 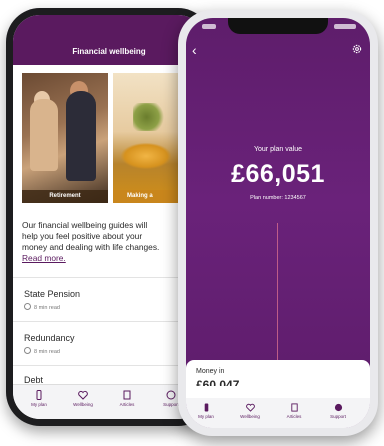 I want to click on page-title: Financial wellbeing, so click(x=109, y=51).